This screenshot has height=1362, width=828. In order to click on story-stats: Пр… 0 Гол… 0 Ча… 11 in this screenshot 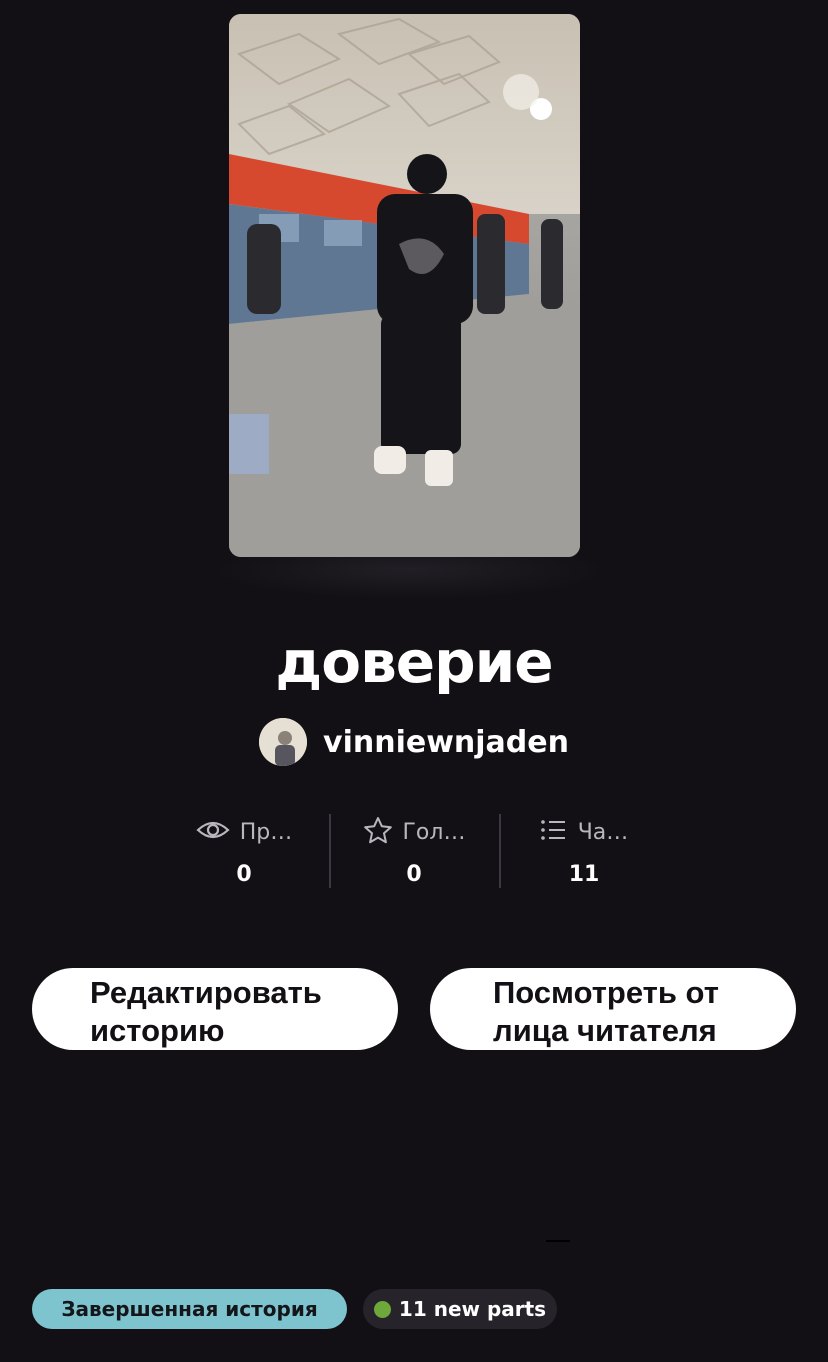, I will do `click(414, 851)`.